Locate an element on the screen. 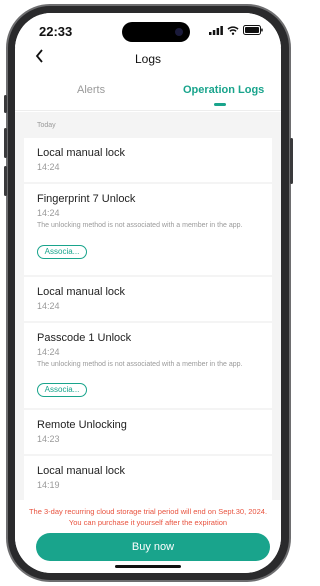 This screenshot has height=586, width=320. dynamic-island is located at coordinates (156, 32).